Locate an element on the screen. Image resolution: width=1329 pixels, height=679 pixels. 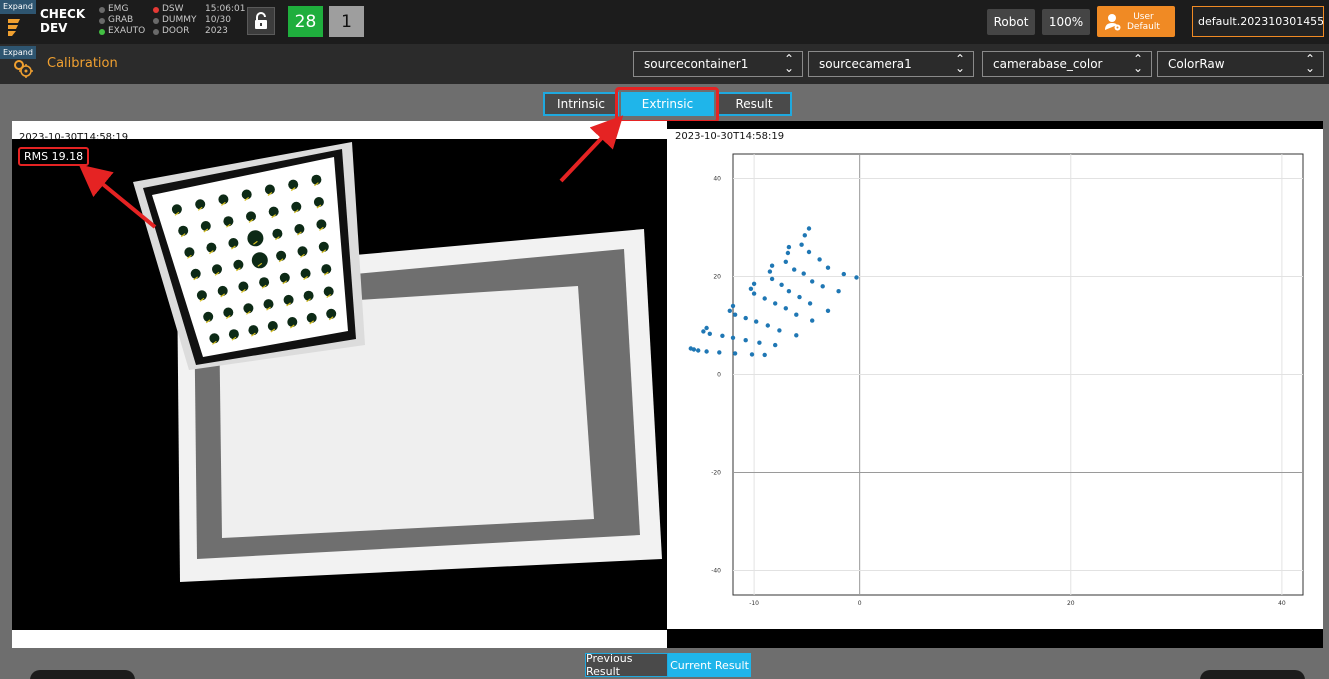
zoom-button: 100% is located at coordinates (1066, 22).